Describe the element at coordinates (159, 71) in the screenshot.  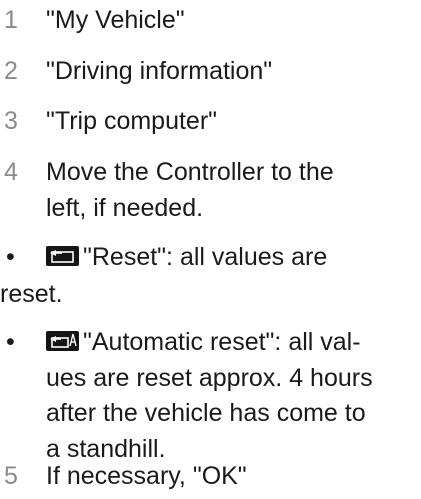
I see `step-text: "Driving information"` at that location.